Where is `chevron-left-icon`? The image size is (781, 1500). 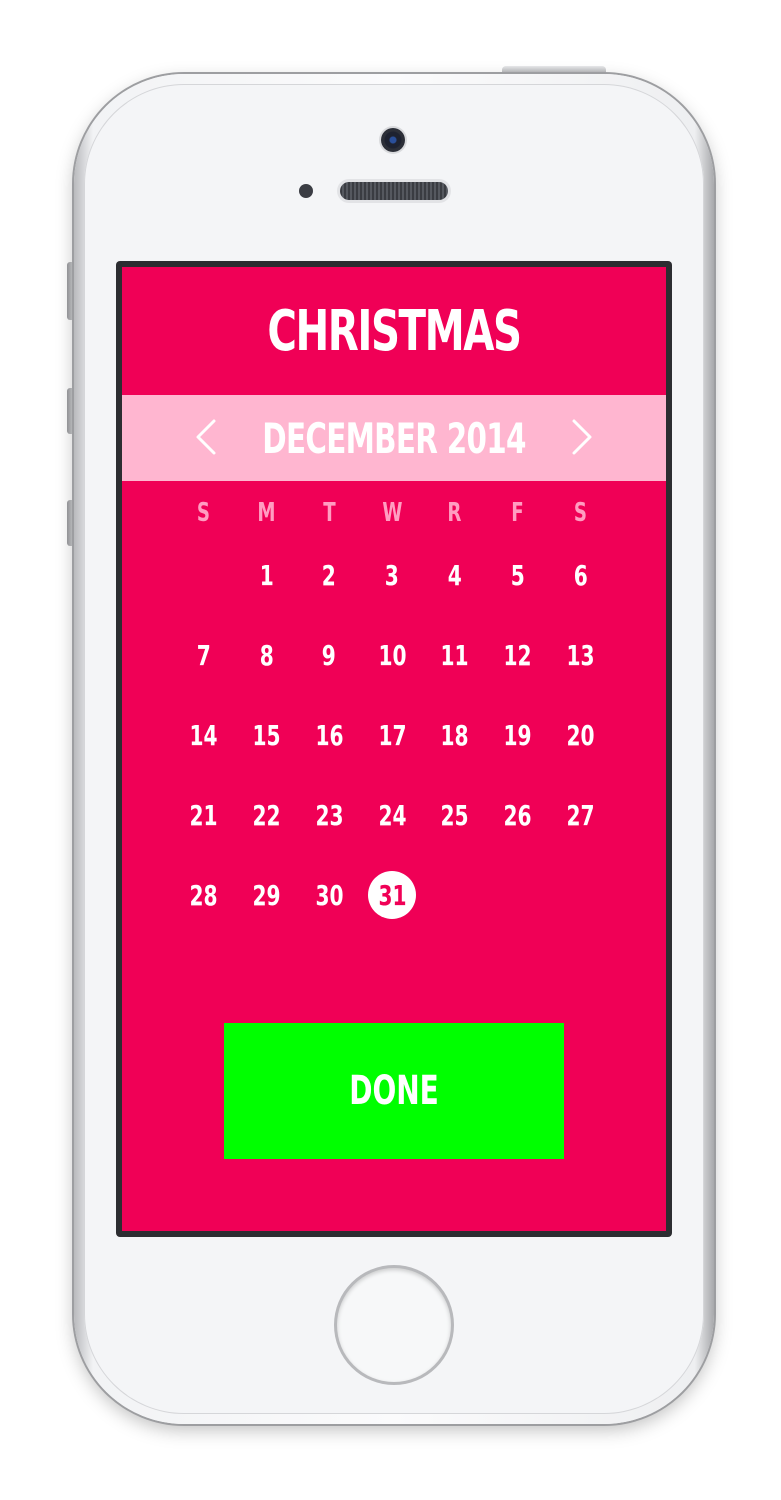
chevron-left-icon is located at coordinates (206, 437).